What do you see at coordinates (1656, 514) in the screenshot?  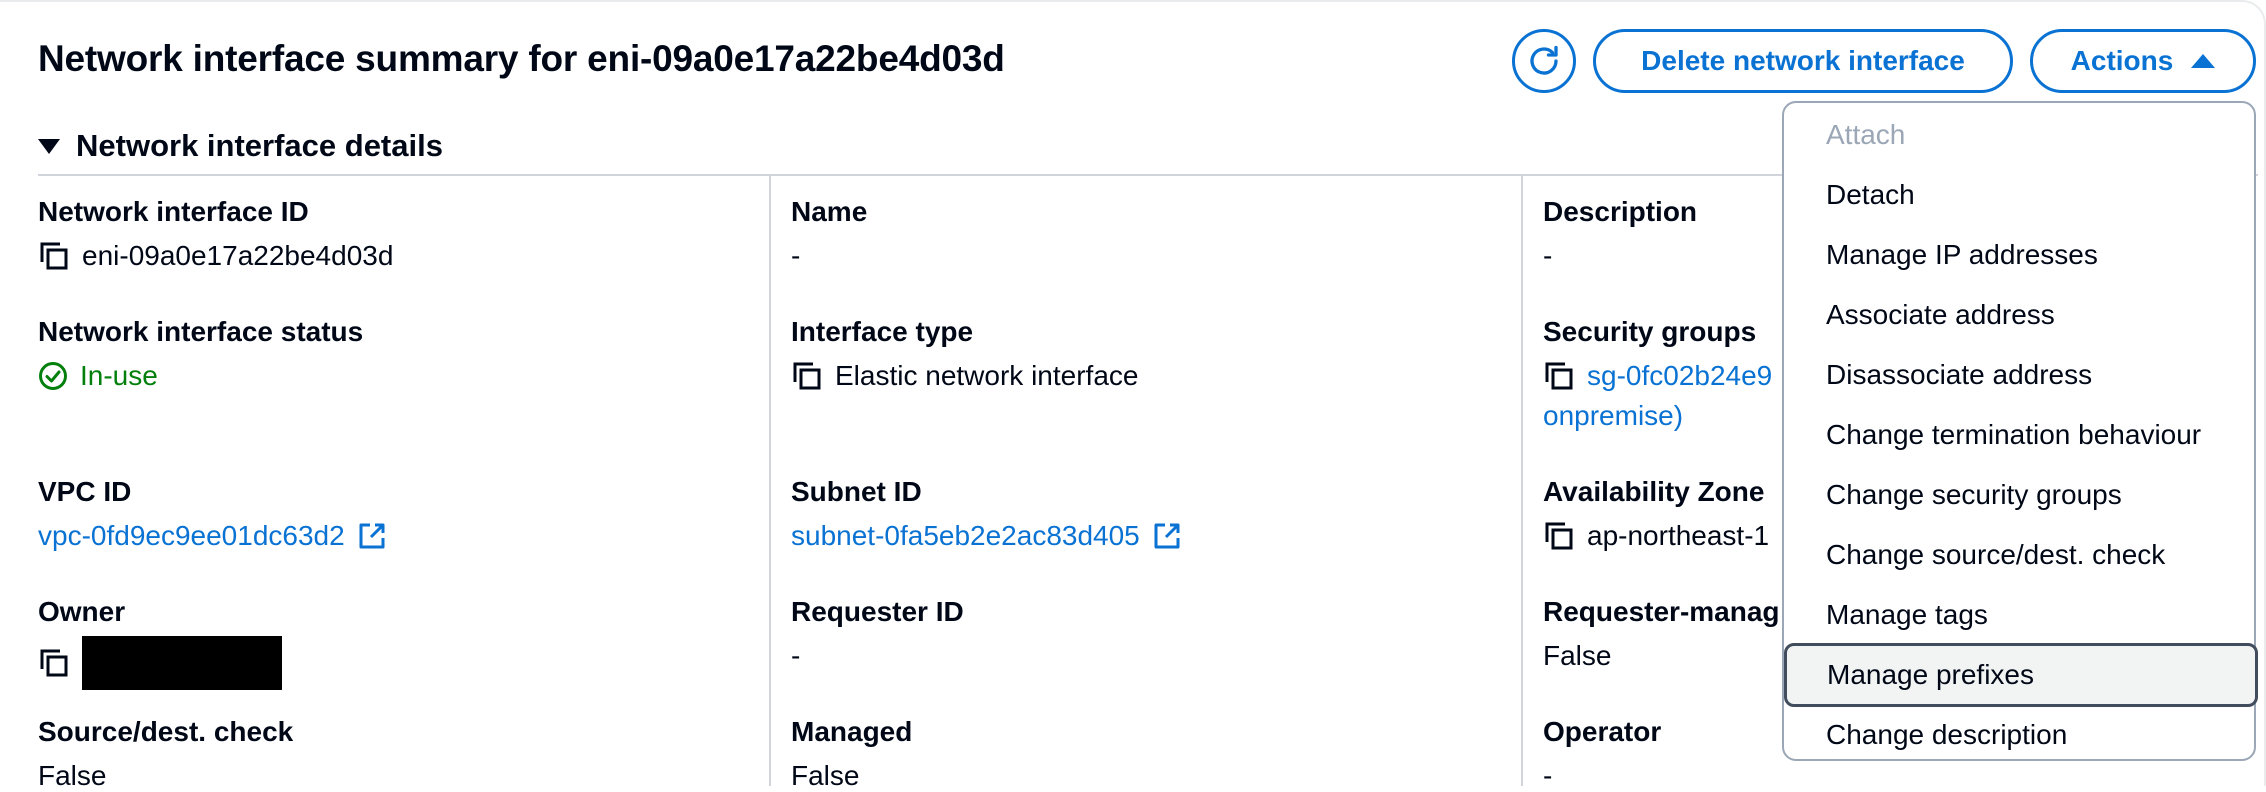 I see `field-availability-zone: Availability Zone ap-northeast-1` at bounding box center [1656, 514].